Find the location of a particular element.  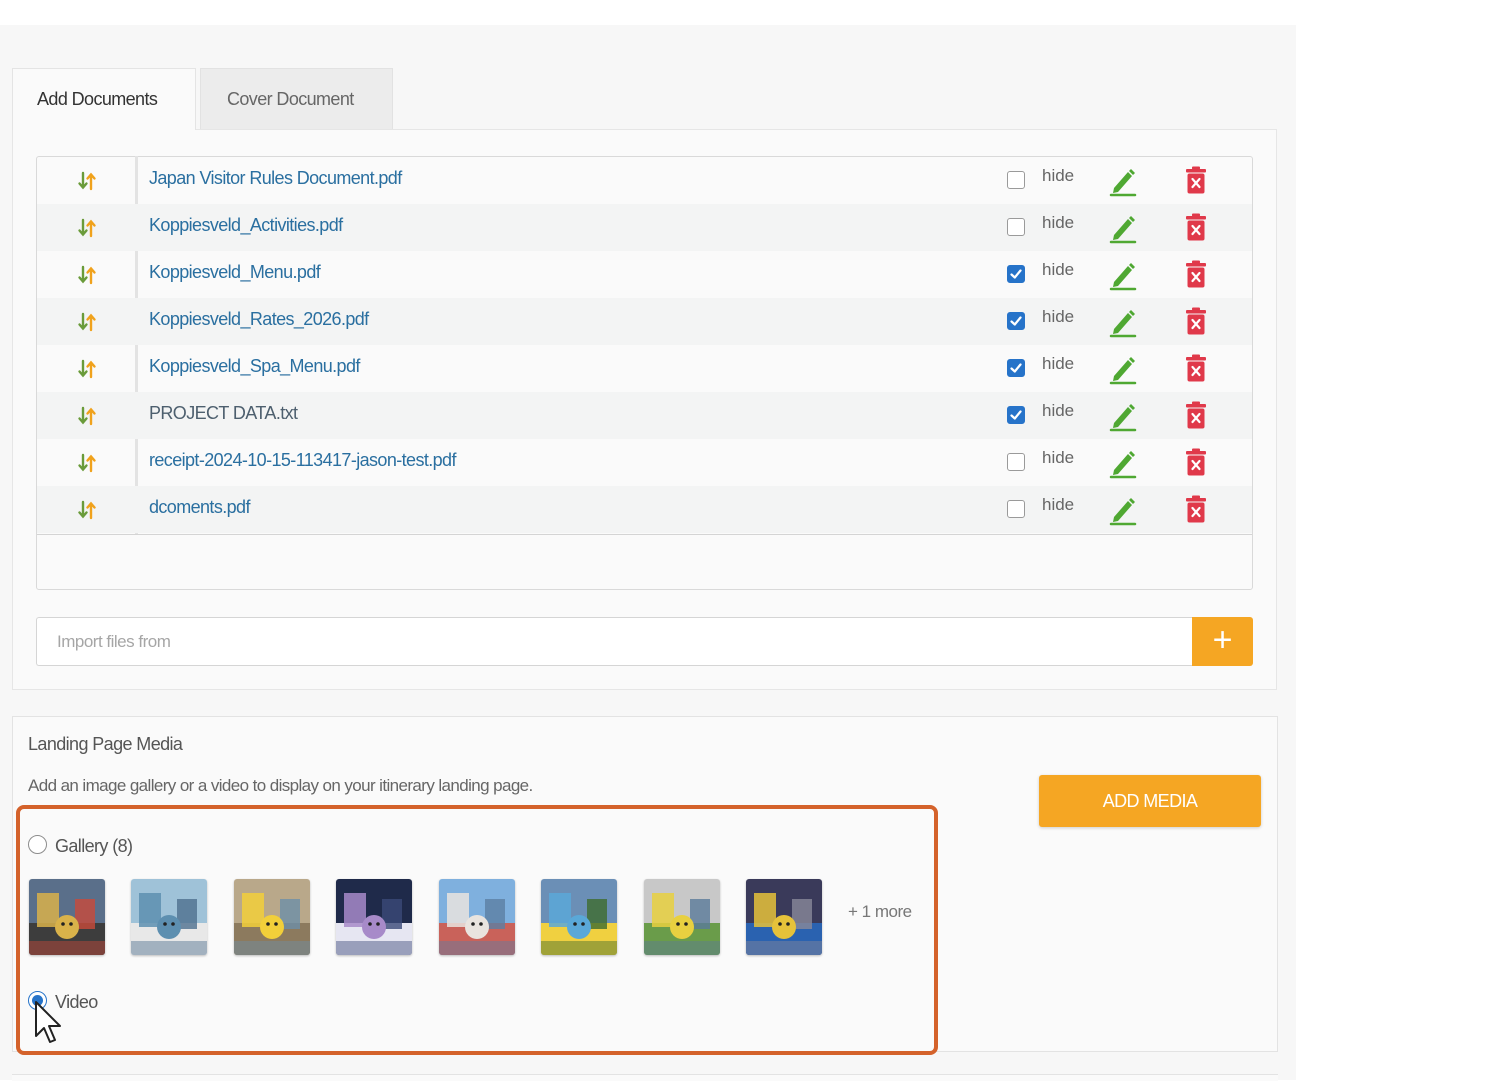

pikachu-stage-photo-icon is located at coordinates (682, 917).